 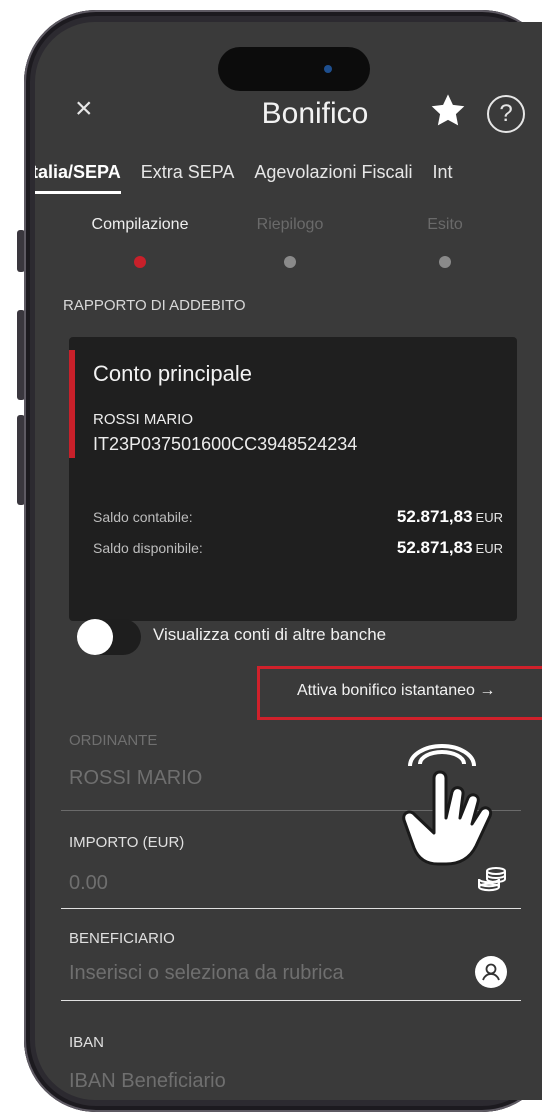 What do you see at coordinates (188, 176) in the screenshot?
I see `tab-extra-sepa: Extra SEPA` at bounding box center [188, 176].